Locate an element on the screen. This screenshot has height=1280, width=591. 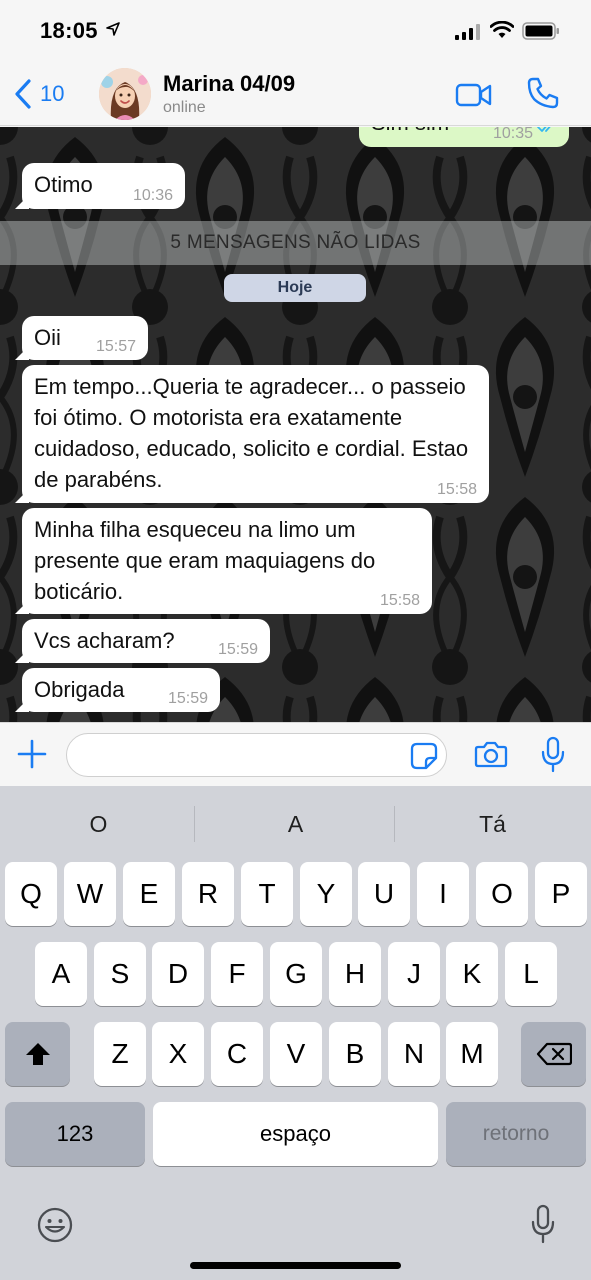
key-r: R is located at coordinates (208, 894).